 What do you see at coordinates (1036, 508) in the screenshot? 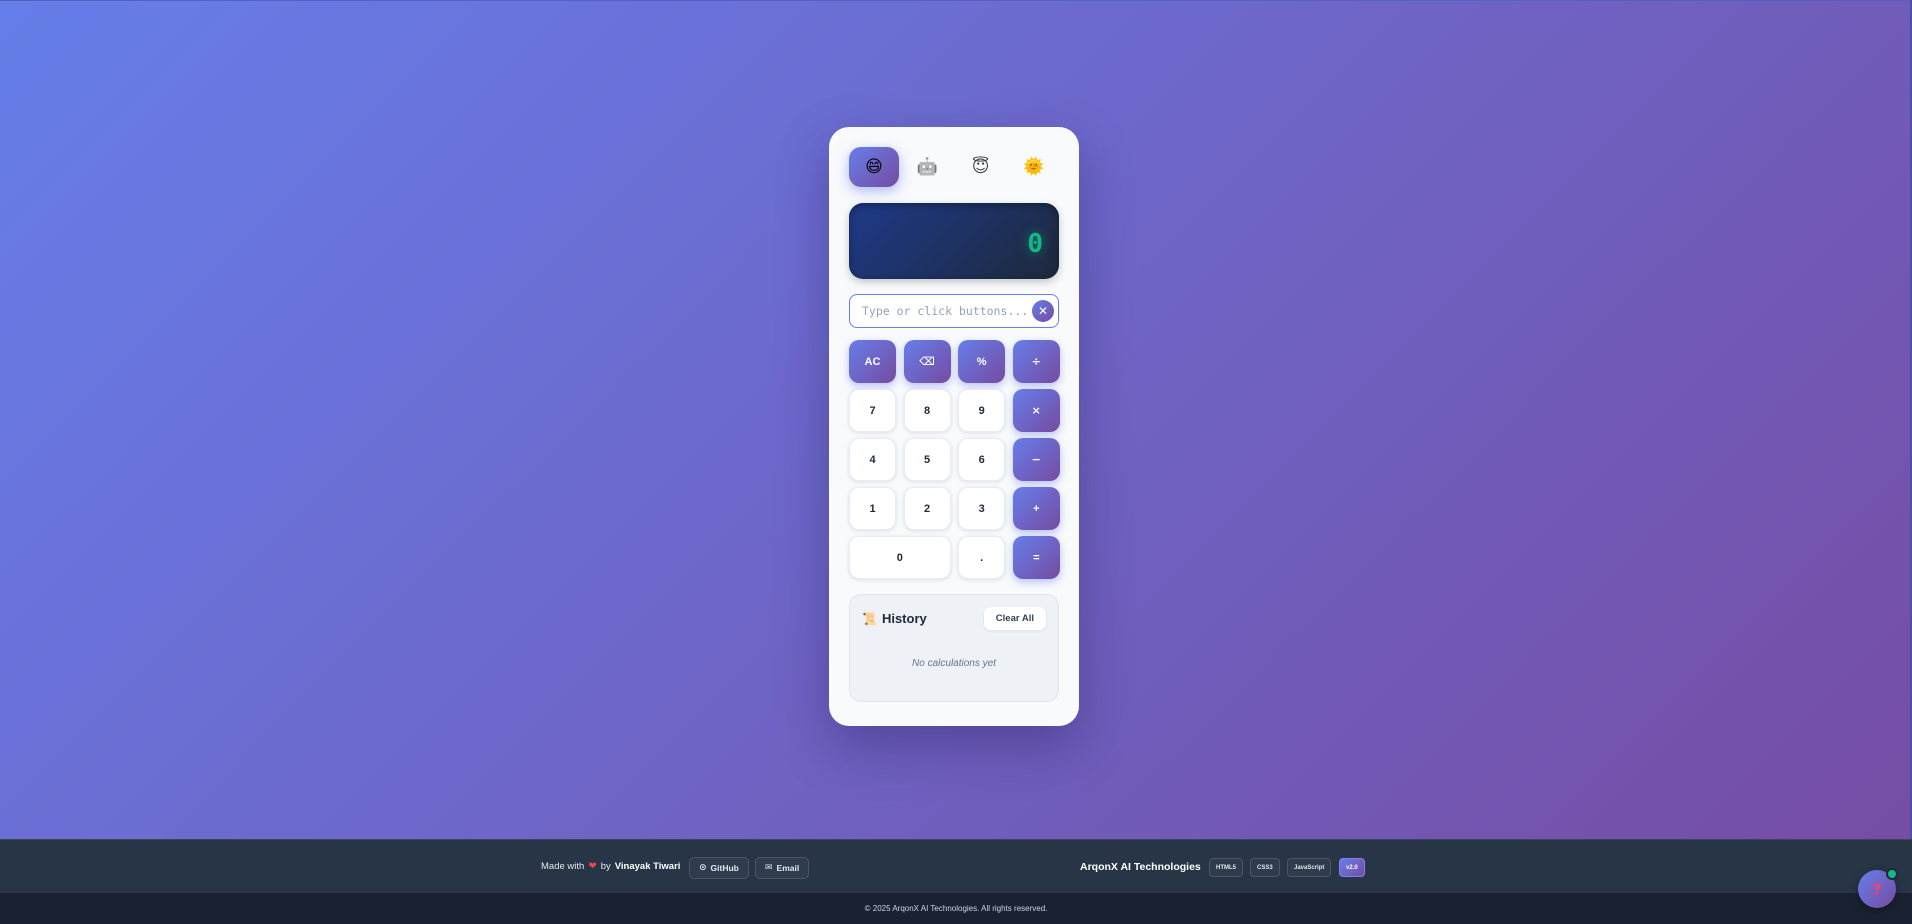
I see `add-button: +` at bounding box center [1036, 508].